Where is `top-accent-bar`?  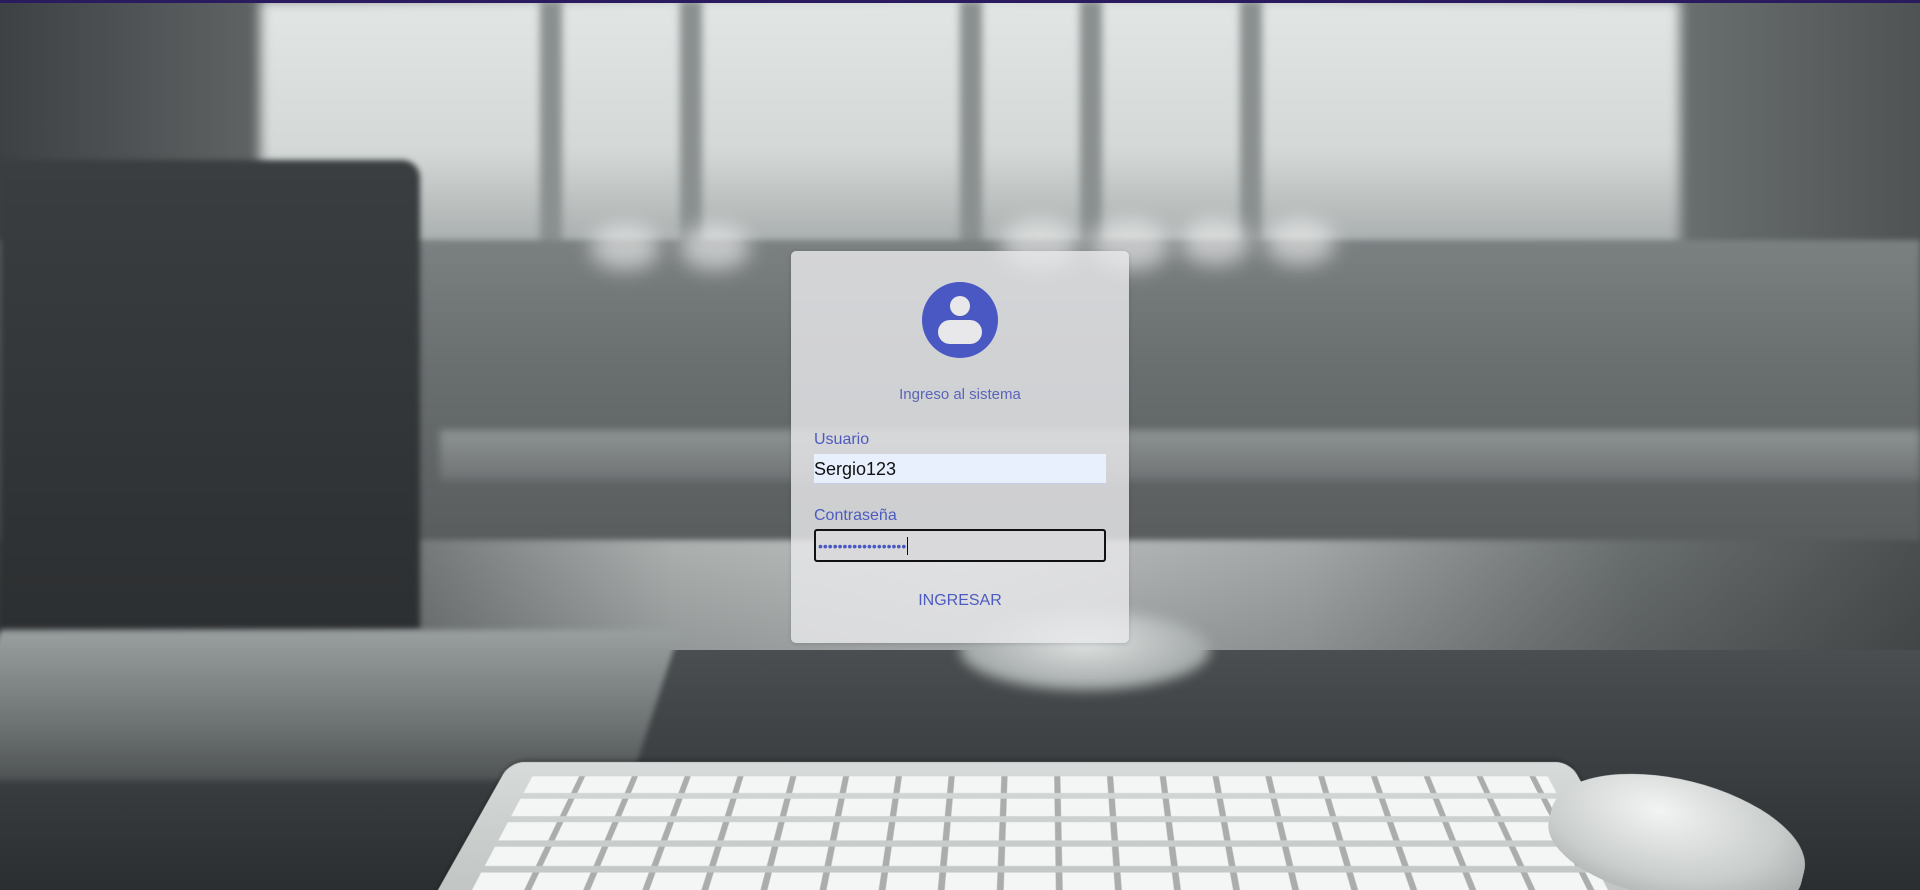 top-accent-bar is located at coordinates (960, 1).